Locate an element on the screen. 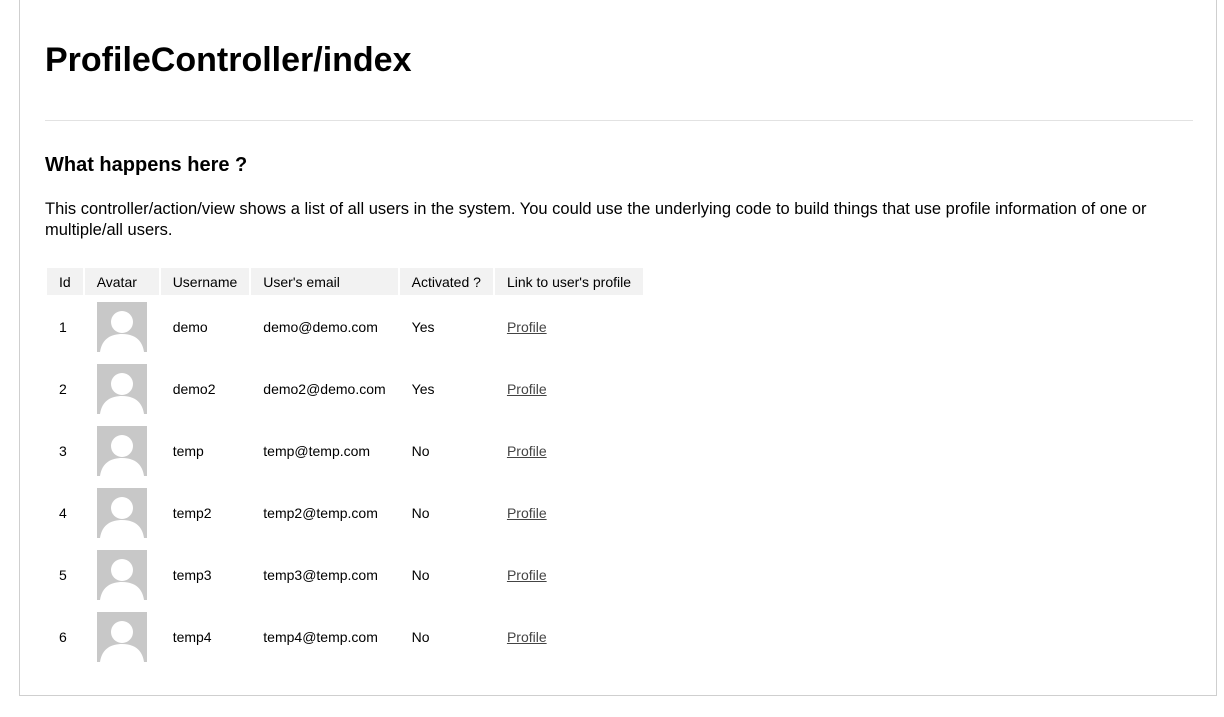  cell-username: demo is located at coordinates (190, 327).